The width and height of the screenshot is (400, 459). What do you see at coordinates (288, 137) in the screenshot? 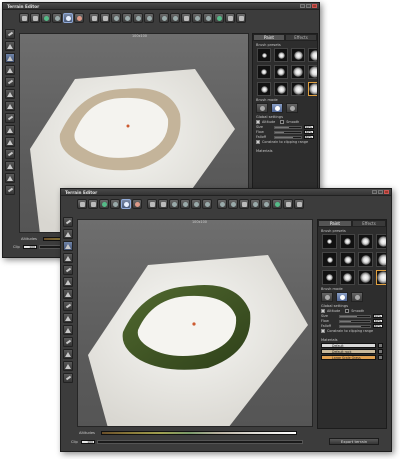
I see `falloff-slider` at bounding box center [288, 137].